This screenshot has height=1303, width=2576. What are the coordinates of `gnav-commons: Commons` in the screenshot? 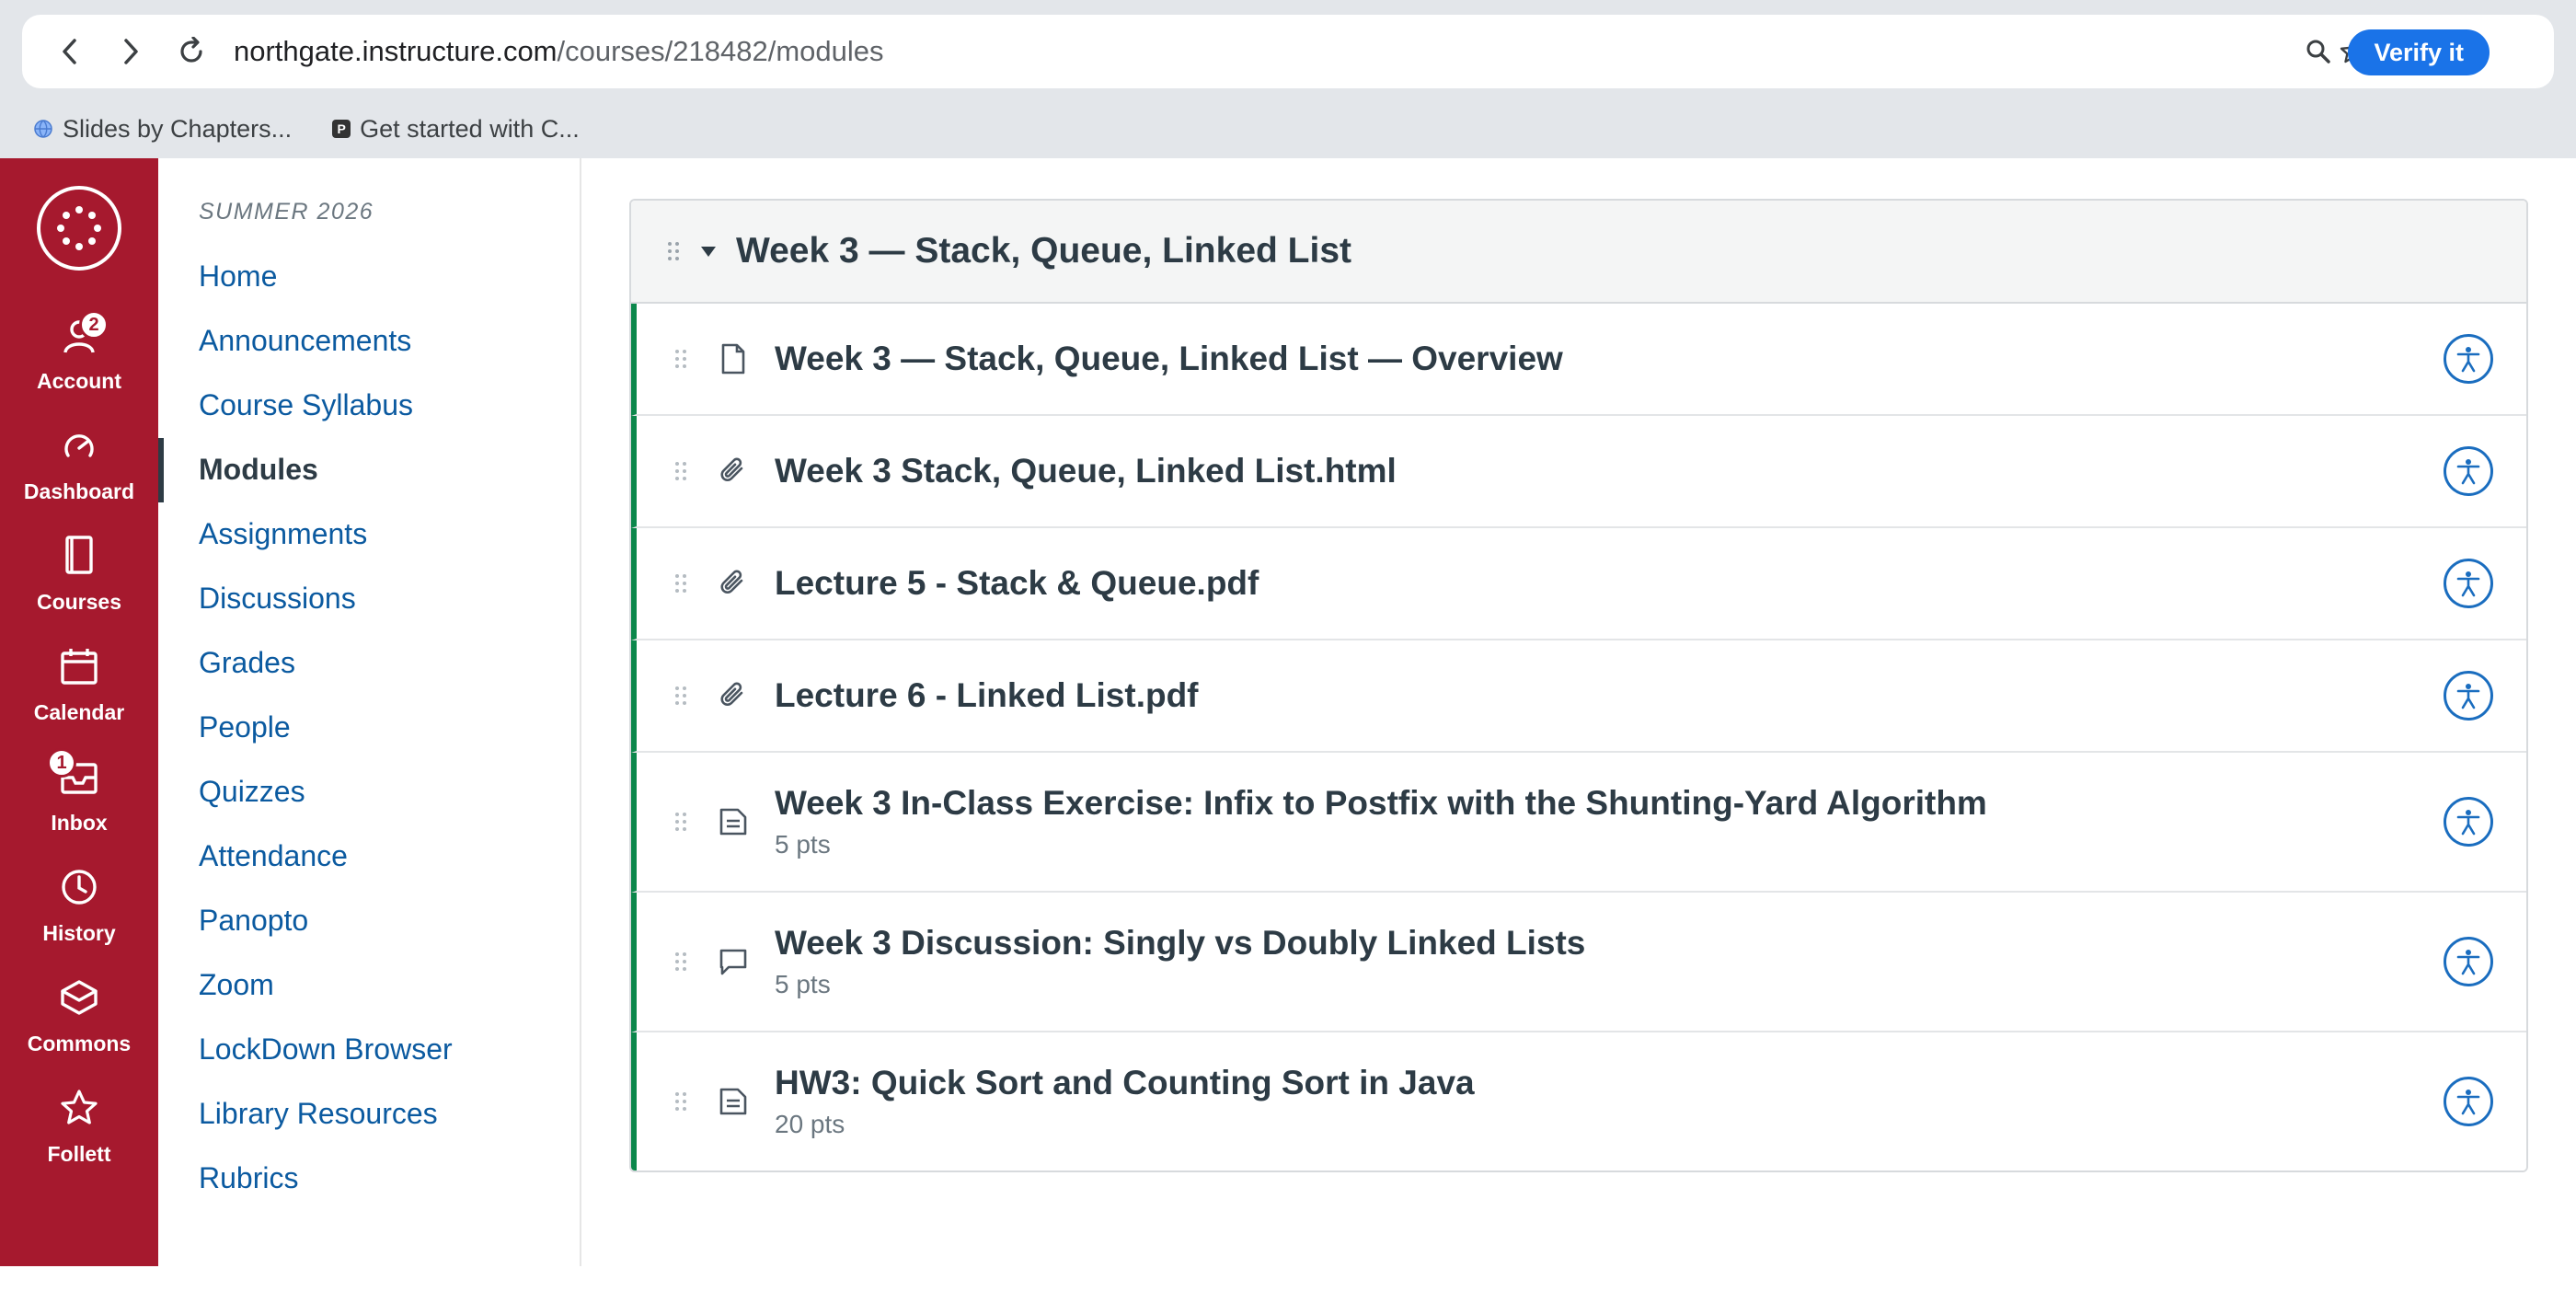 It's located at (79, 1006).